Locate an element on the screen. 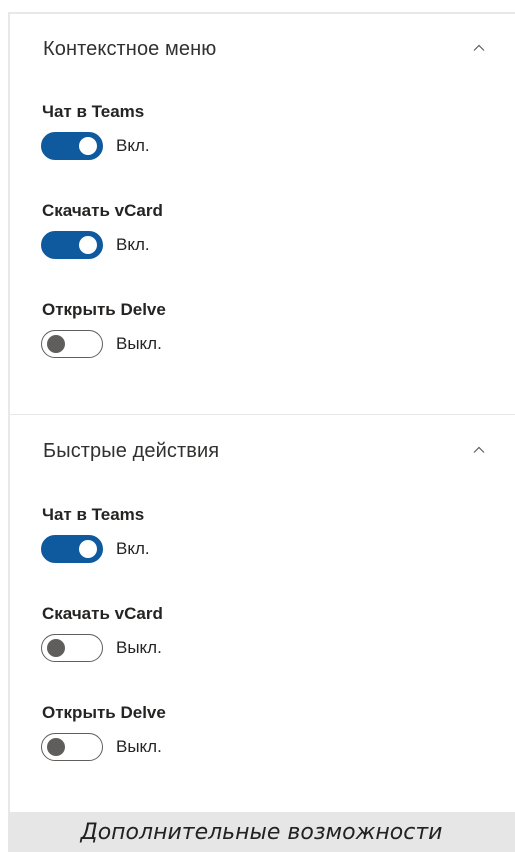 The image size is (515, 852). image-caption: Дополнительные возможности is located at coordinates (261, 832).